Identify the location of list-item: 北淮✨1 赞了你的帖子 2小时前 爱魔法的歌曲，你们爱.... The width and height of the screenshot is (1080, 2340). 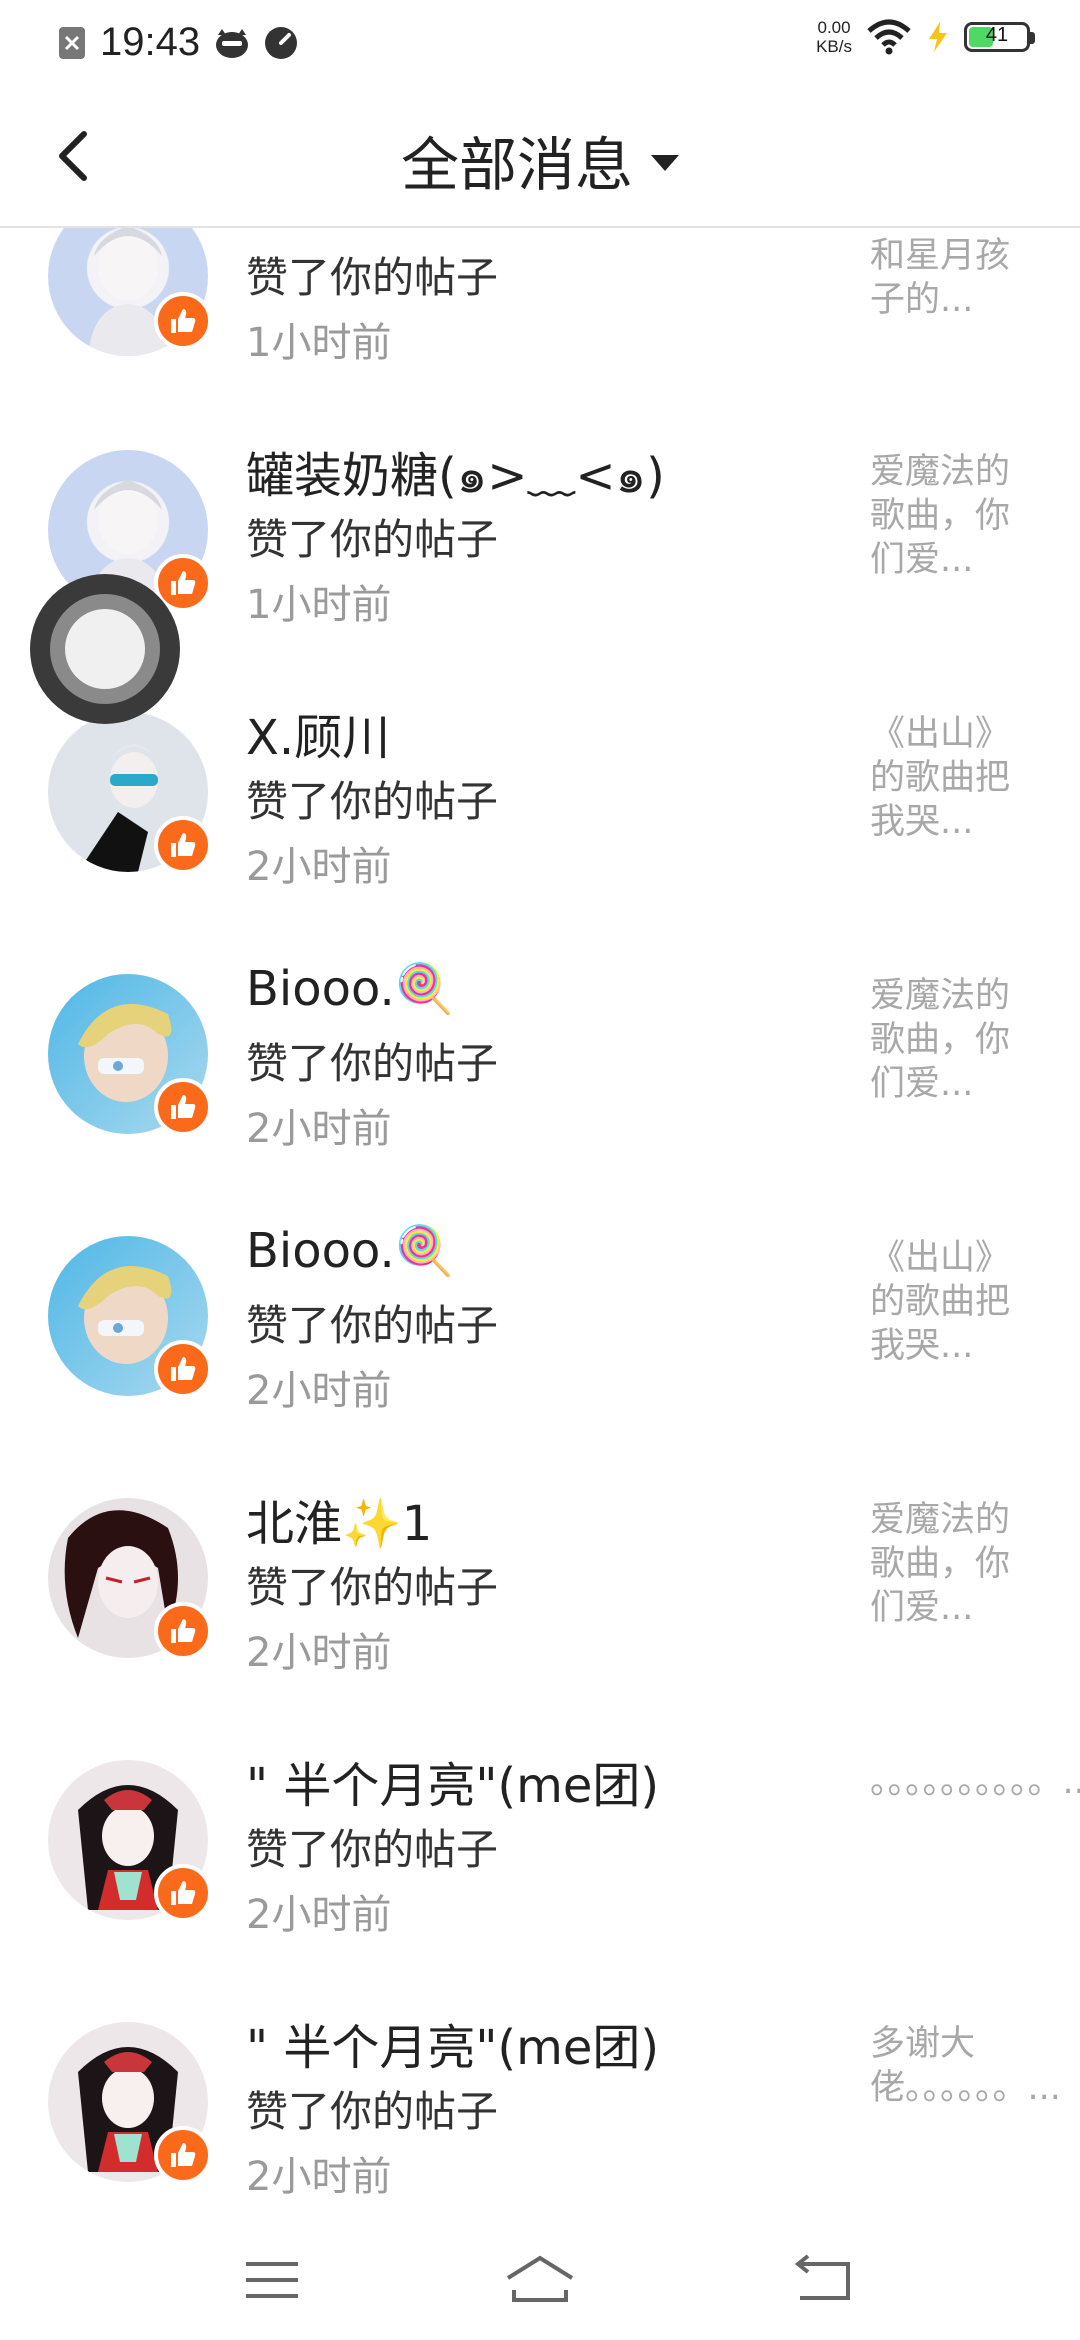
(540, 1593).